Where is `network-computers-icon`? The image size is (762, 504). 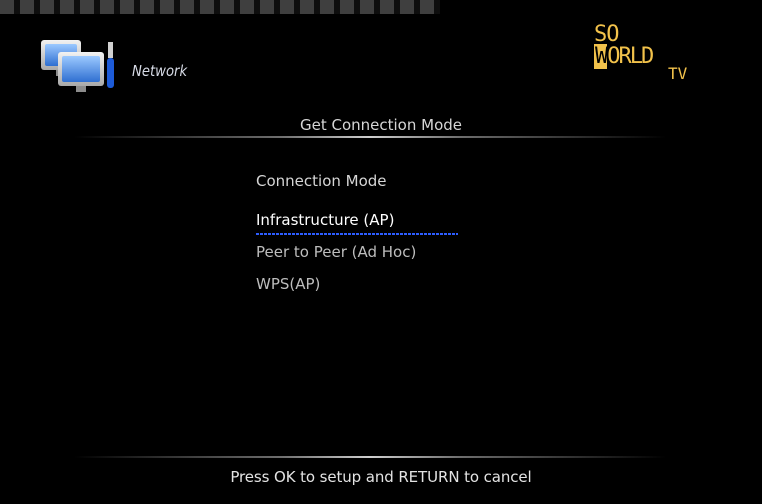 network-computers-icon is located at coordinates (77, 66).